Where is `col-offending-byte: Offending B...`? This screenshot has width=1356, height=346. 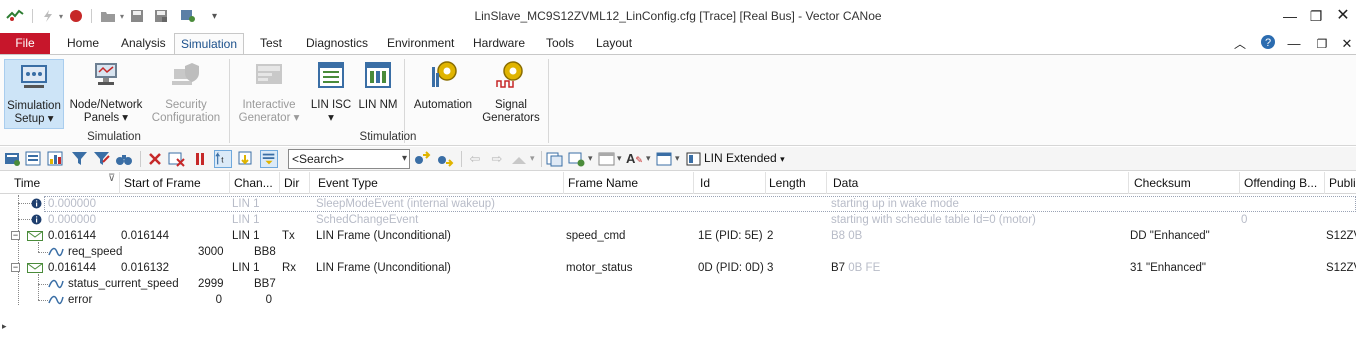 col-offending-byte: Offending B... is located at coordinates (1282, 183).